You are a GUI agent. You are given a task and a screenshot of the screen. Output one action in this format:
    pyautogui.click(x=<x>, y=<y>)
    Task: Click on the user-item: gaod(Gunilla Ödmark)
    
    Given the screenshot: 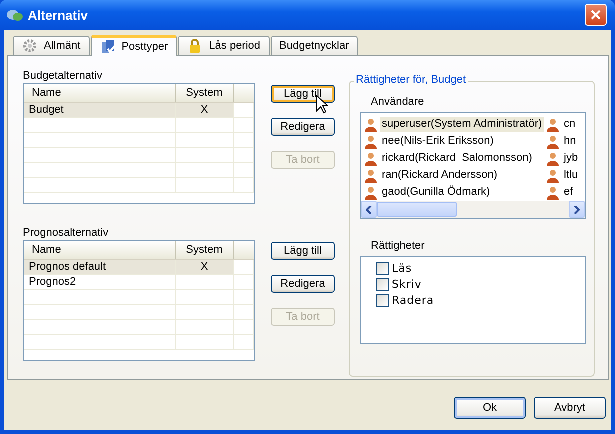 What is the action you would take?
    pyautogui.click(x=436, y=192)
    